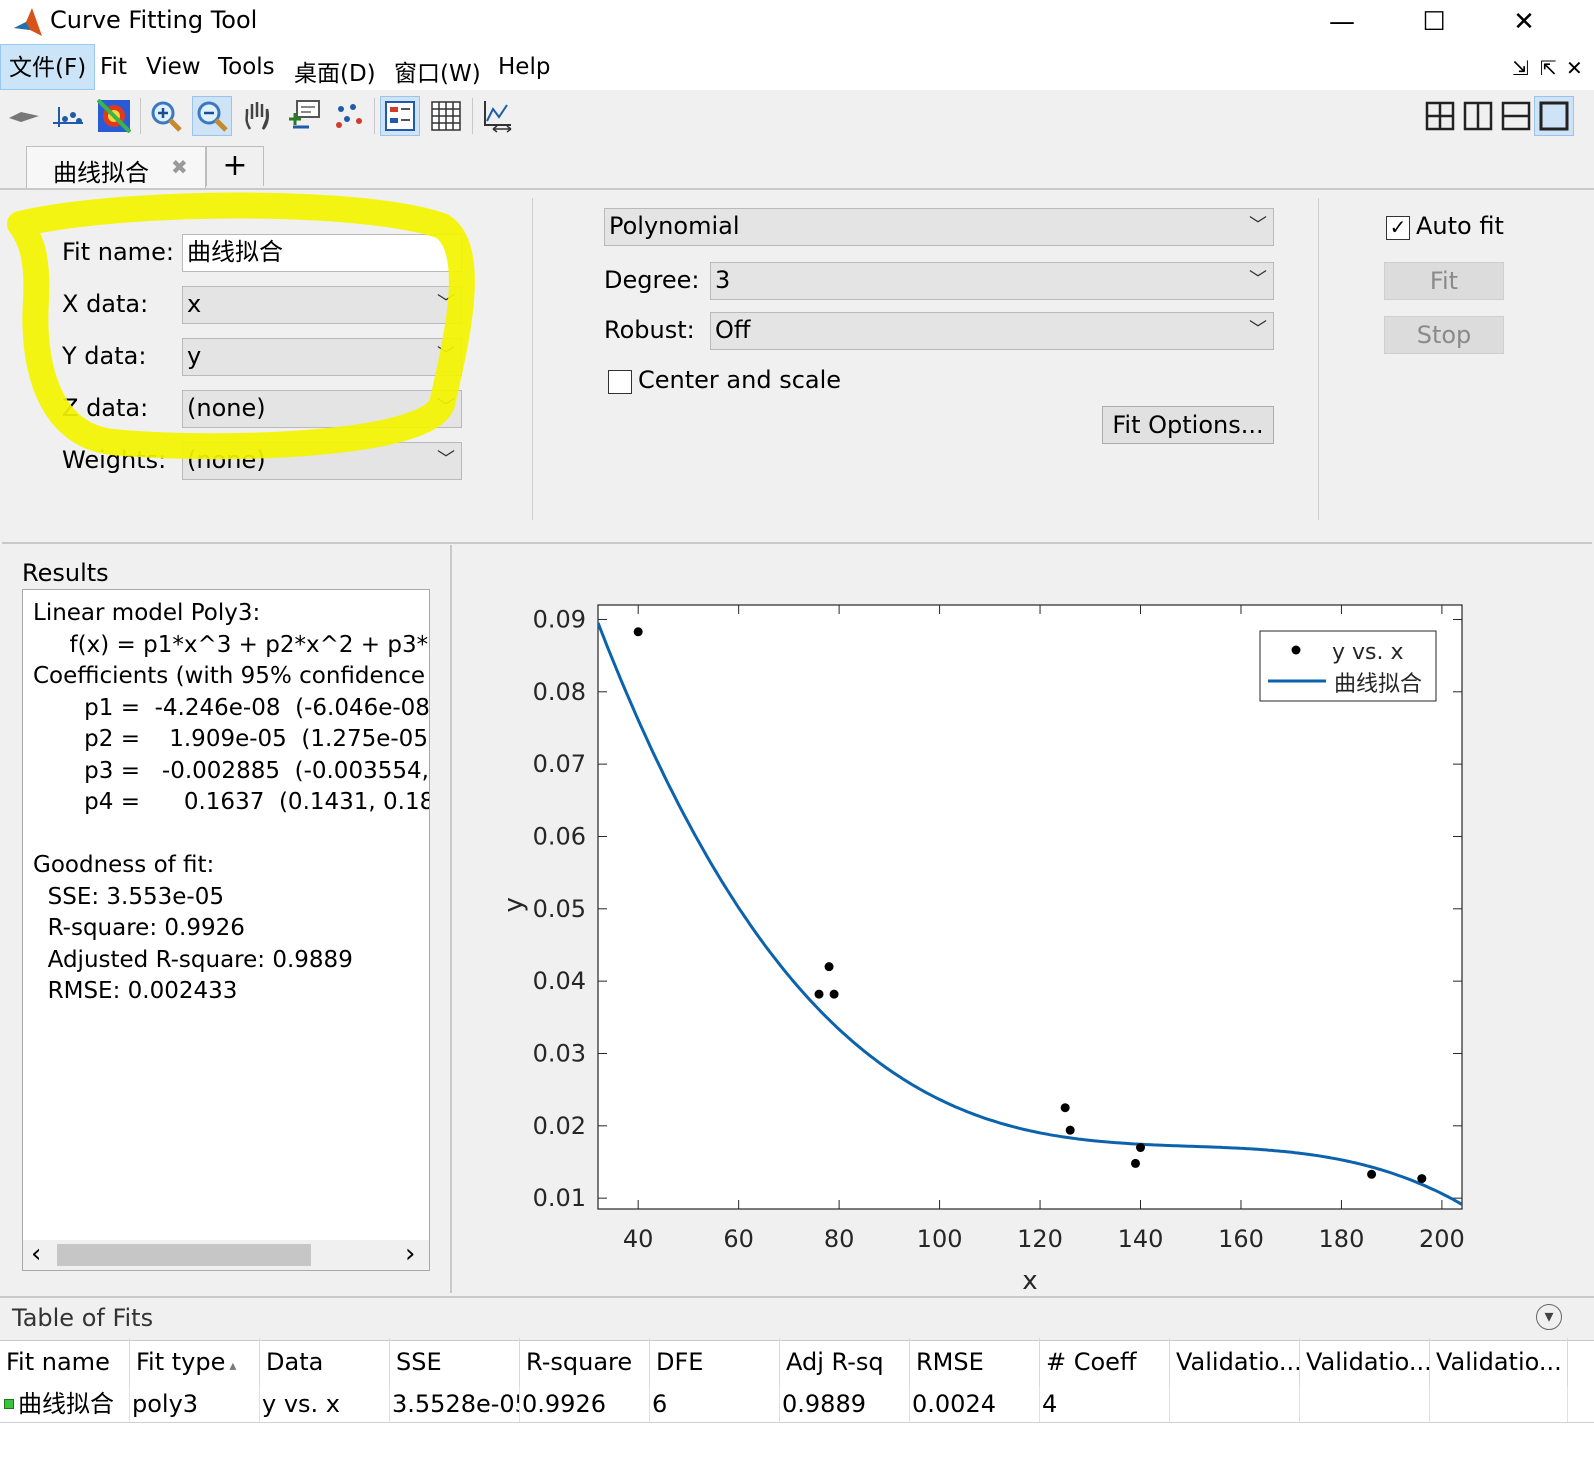  I want to click on fit-name-input: 曲线拟合, so click(322, 253).